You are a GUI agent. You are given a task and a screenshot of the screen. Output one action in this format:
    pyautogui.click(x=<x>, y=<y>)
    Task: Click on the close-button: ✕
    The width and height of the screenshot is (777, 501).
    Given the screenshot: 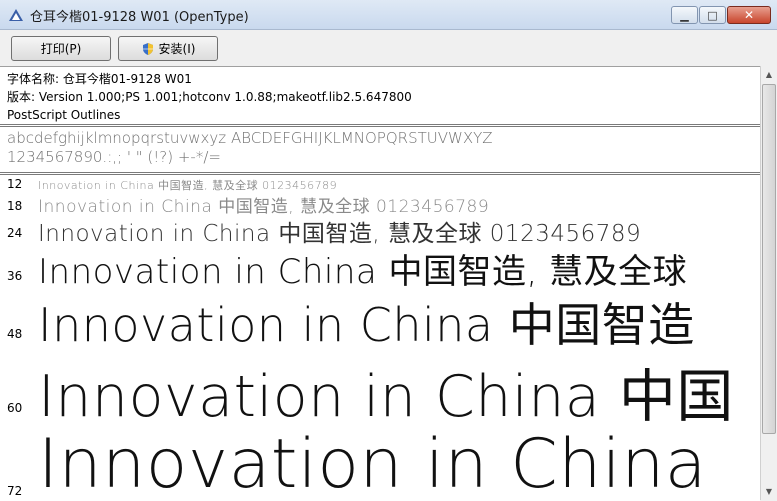 What is the action you would take?
    pyautogui.click(x=749, y=15)
    